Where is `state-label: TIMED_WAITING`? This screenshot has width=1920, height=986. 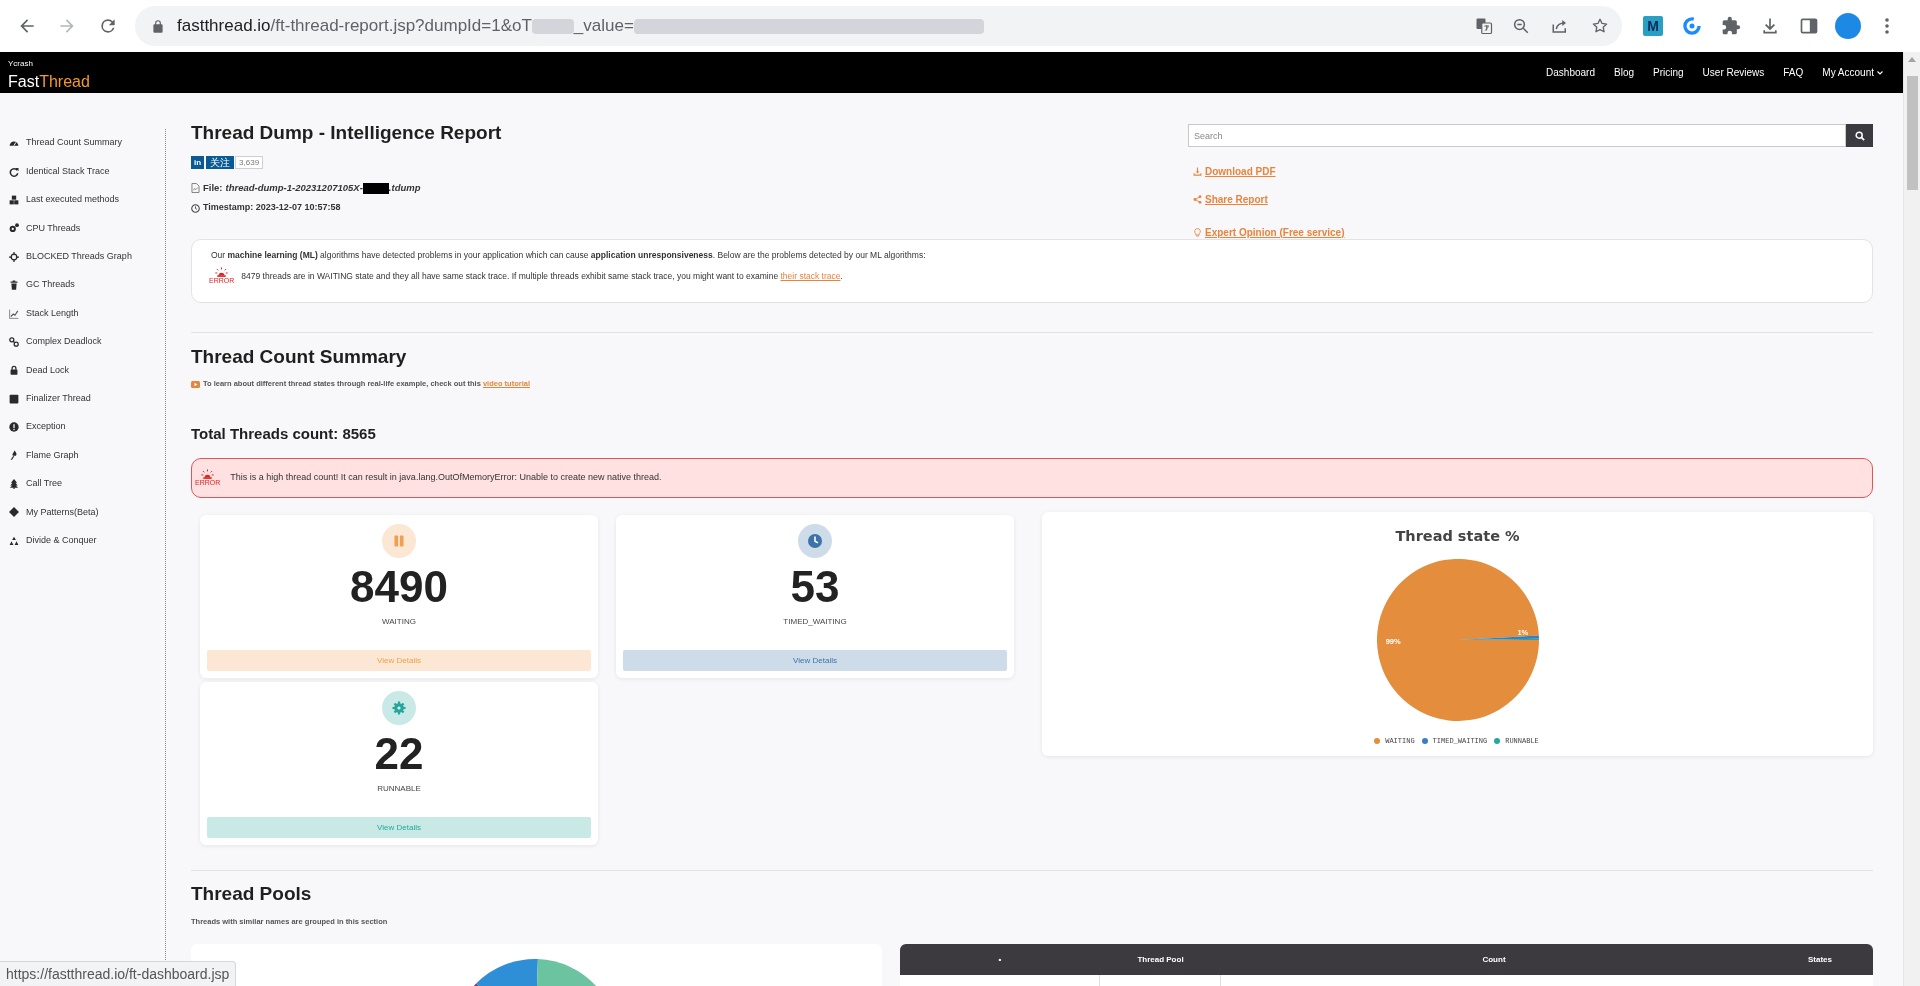 state-label: TIMED_WAITING is located at coordinates (815, 621).